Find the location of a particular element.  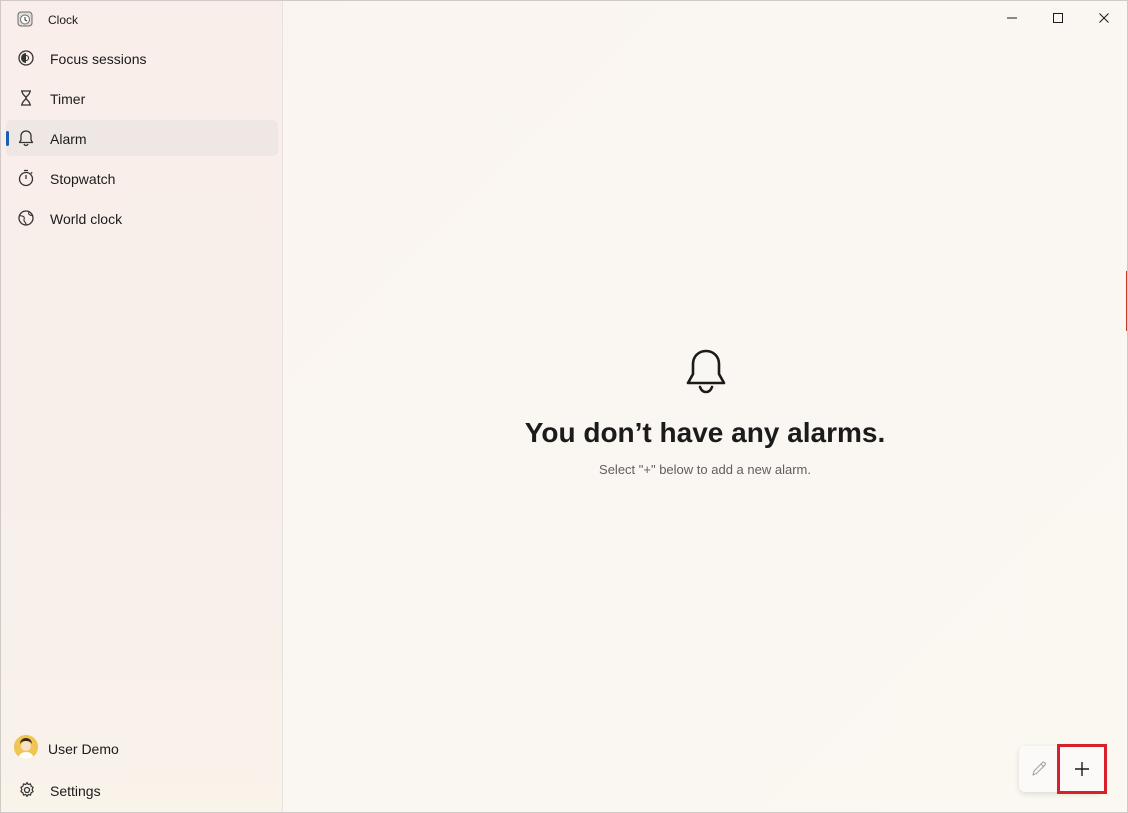

sidebar-item-world-clock: World clock is located at coordinates (142, 218).